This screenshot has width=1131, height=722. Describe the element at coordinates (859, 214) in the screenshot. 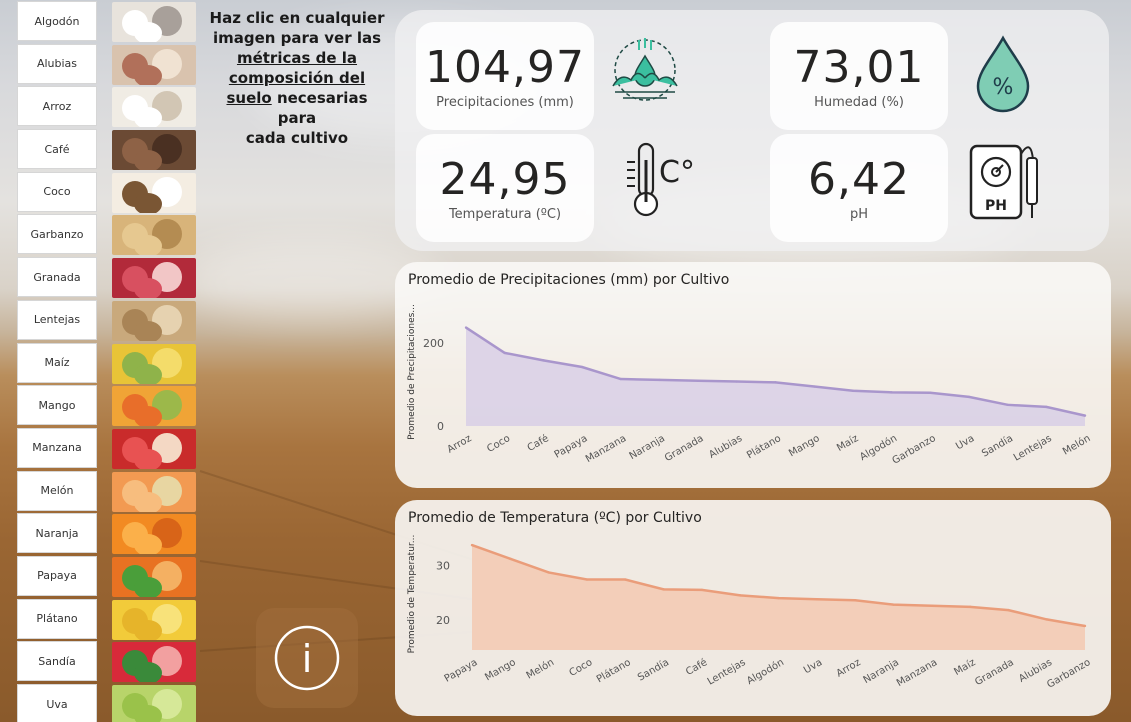

I see `ph-label: pH` at that location.